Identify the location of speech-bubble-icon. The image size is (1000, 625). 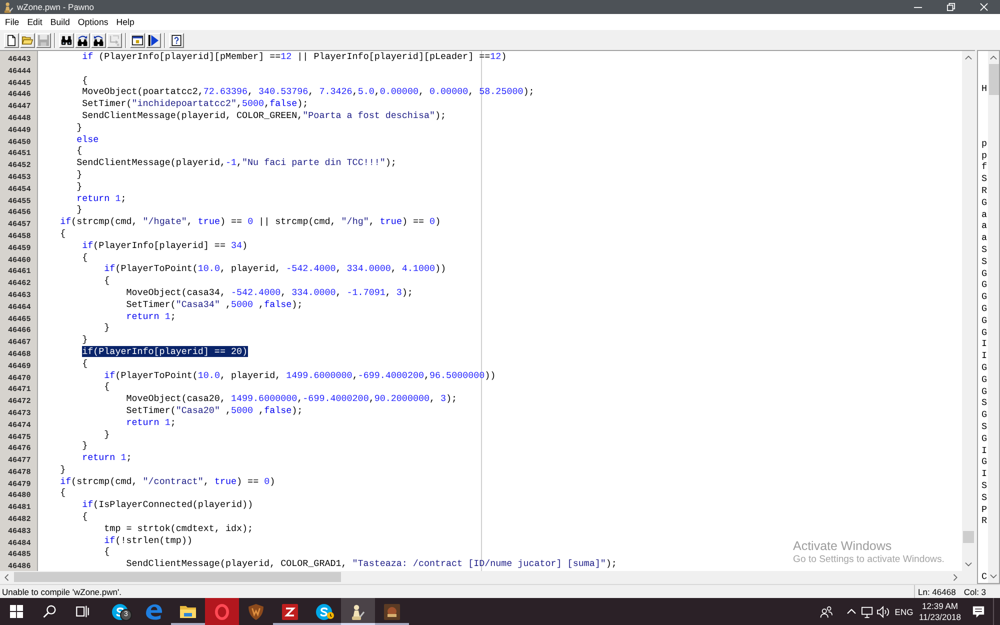
(978, 612).